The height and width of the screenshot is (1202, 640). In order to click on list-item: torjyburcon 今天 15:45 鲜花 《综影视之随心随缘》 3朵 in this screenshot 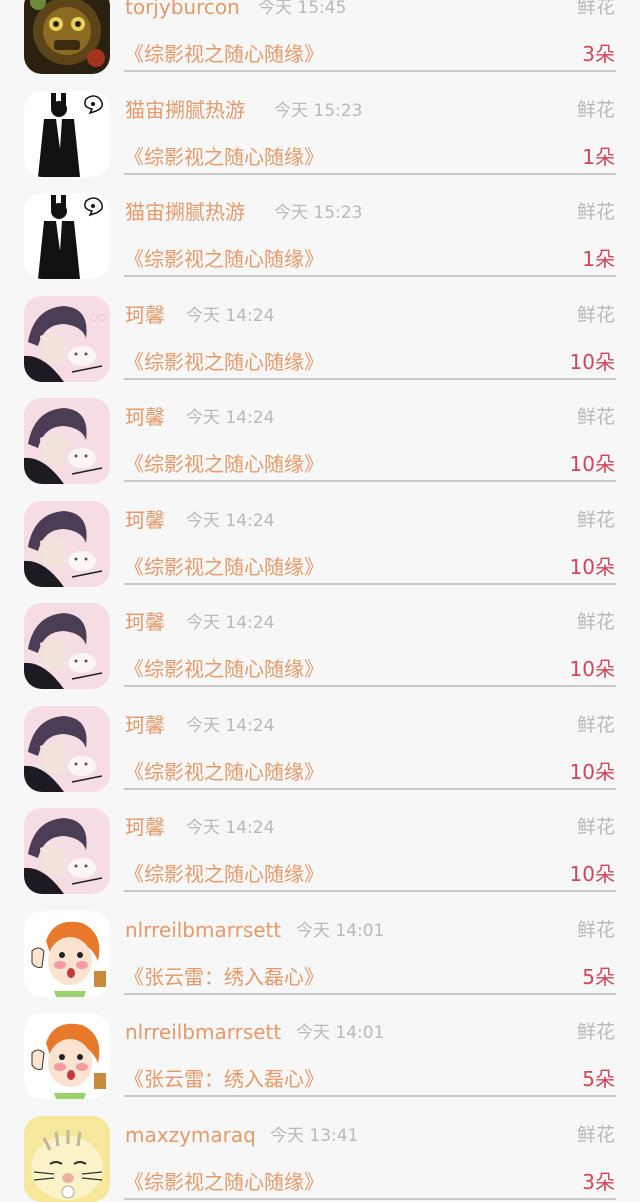, I will do `click(320, 37)`.